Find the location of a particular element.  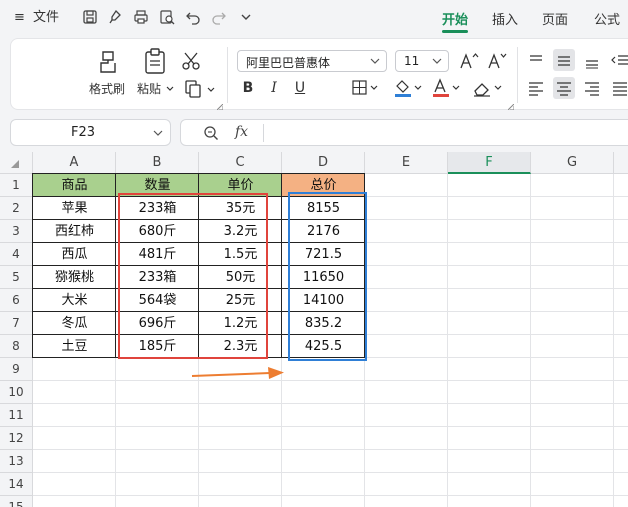

formula-bar: fx is located at coordinates (404, 132).